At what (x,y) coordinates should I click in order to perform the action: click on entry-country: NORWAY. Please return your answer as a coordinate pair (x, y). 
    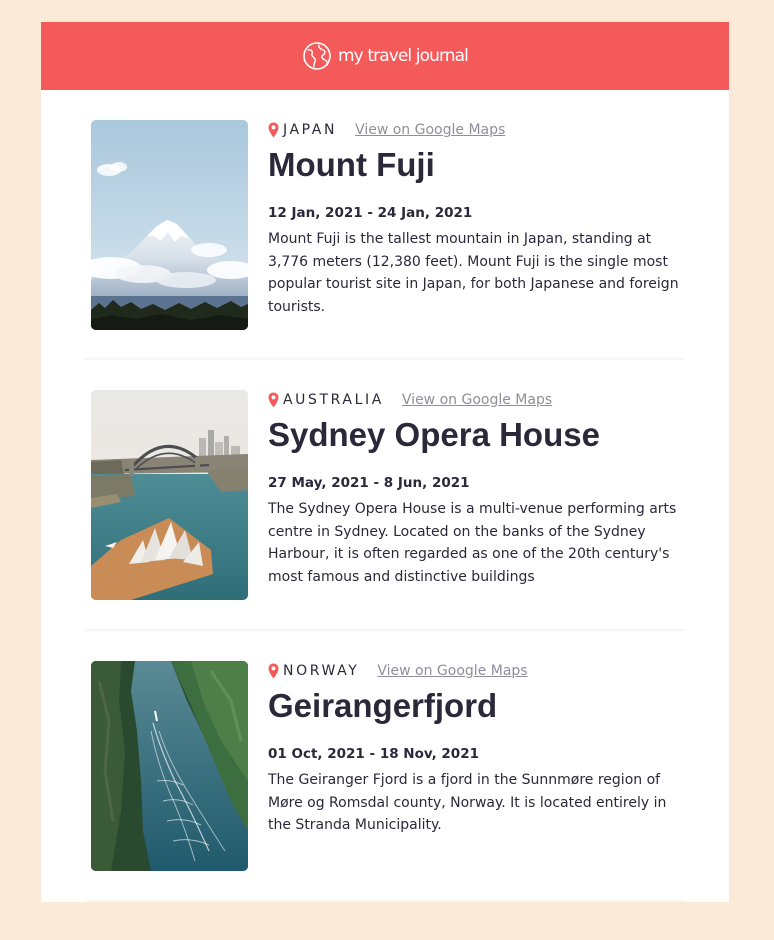
    Looking at the image, I should click on (321, 671).